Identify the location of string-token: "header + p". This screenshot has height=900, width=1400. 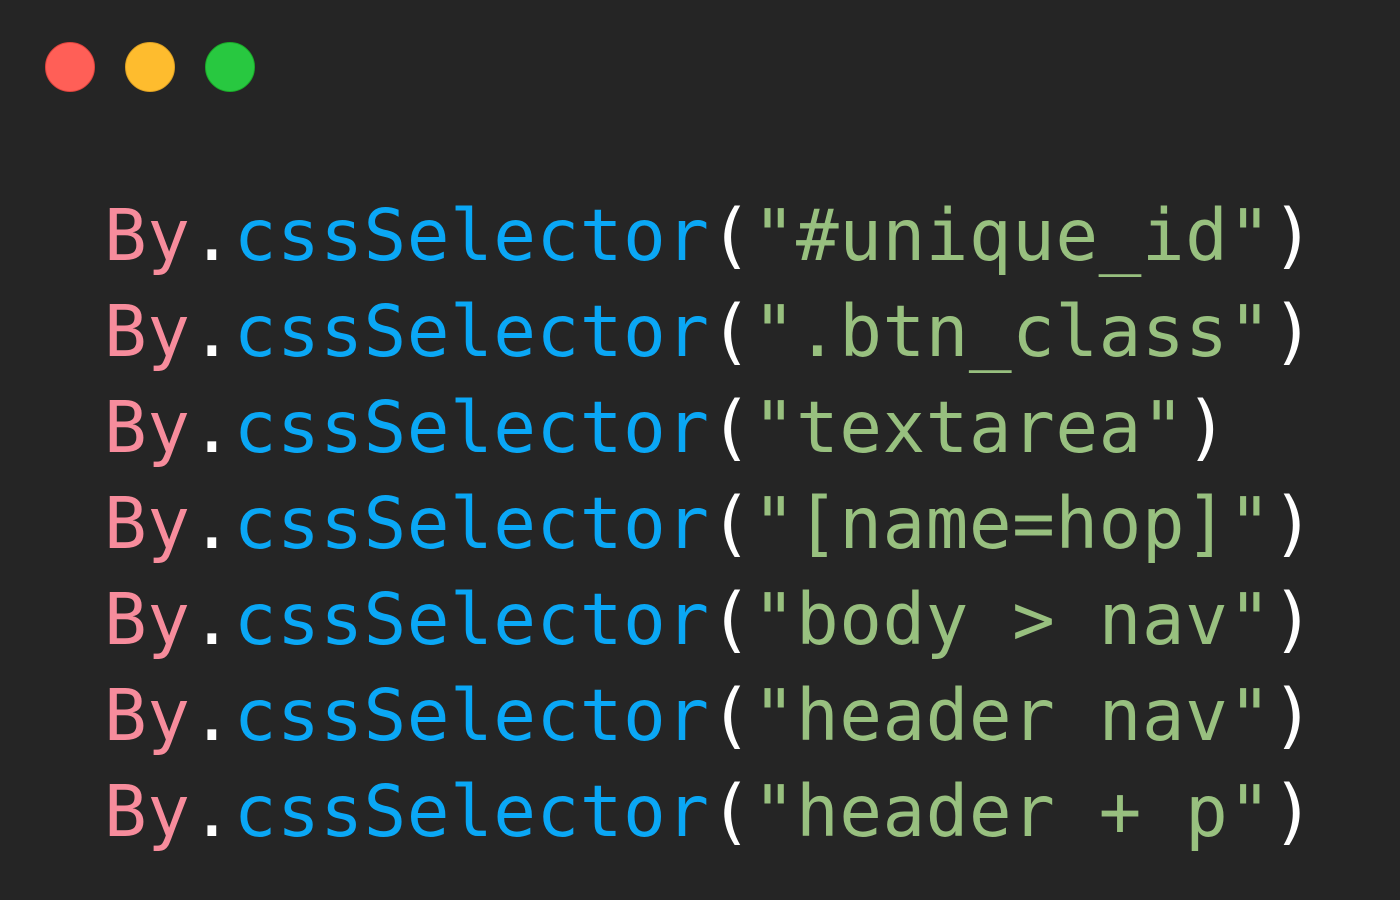
(1012, 811).